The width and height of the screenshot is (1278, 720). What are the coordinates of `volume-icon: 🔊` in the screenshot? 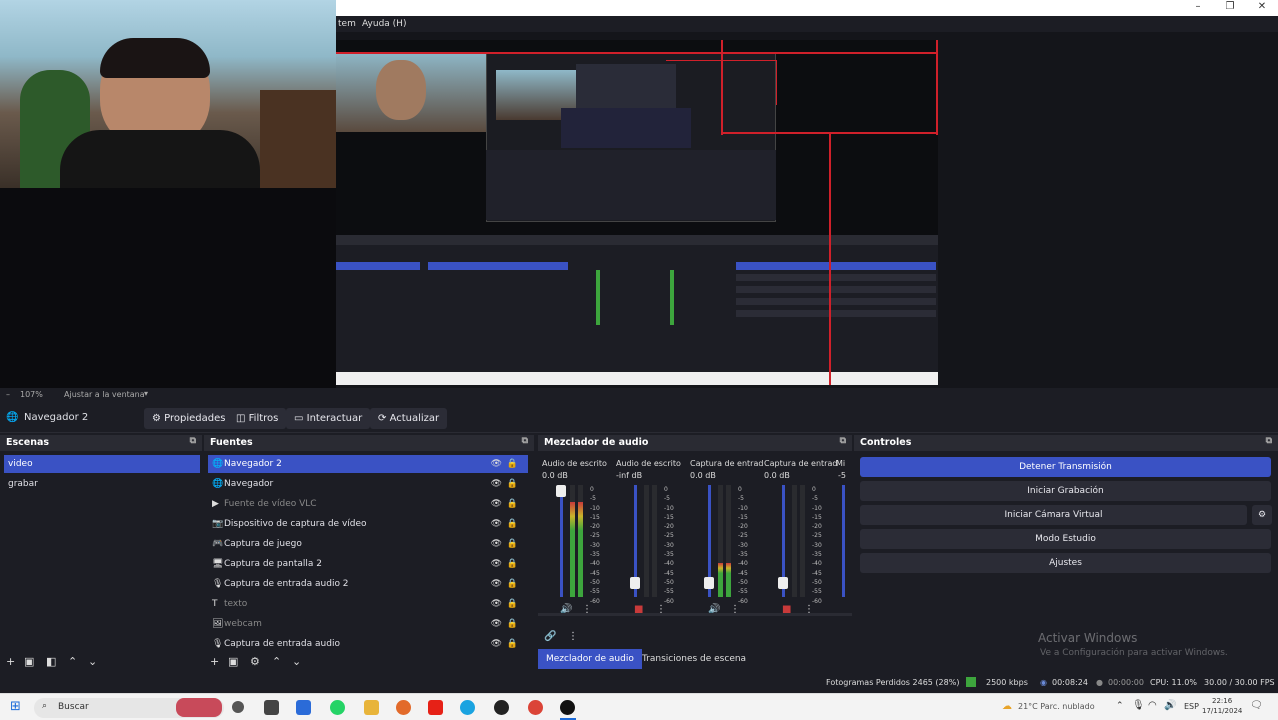 It's located at (1170, 705).